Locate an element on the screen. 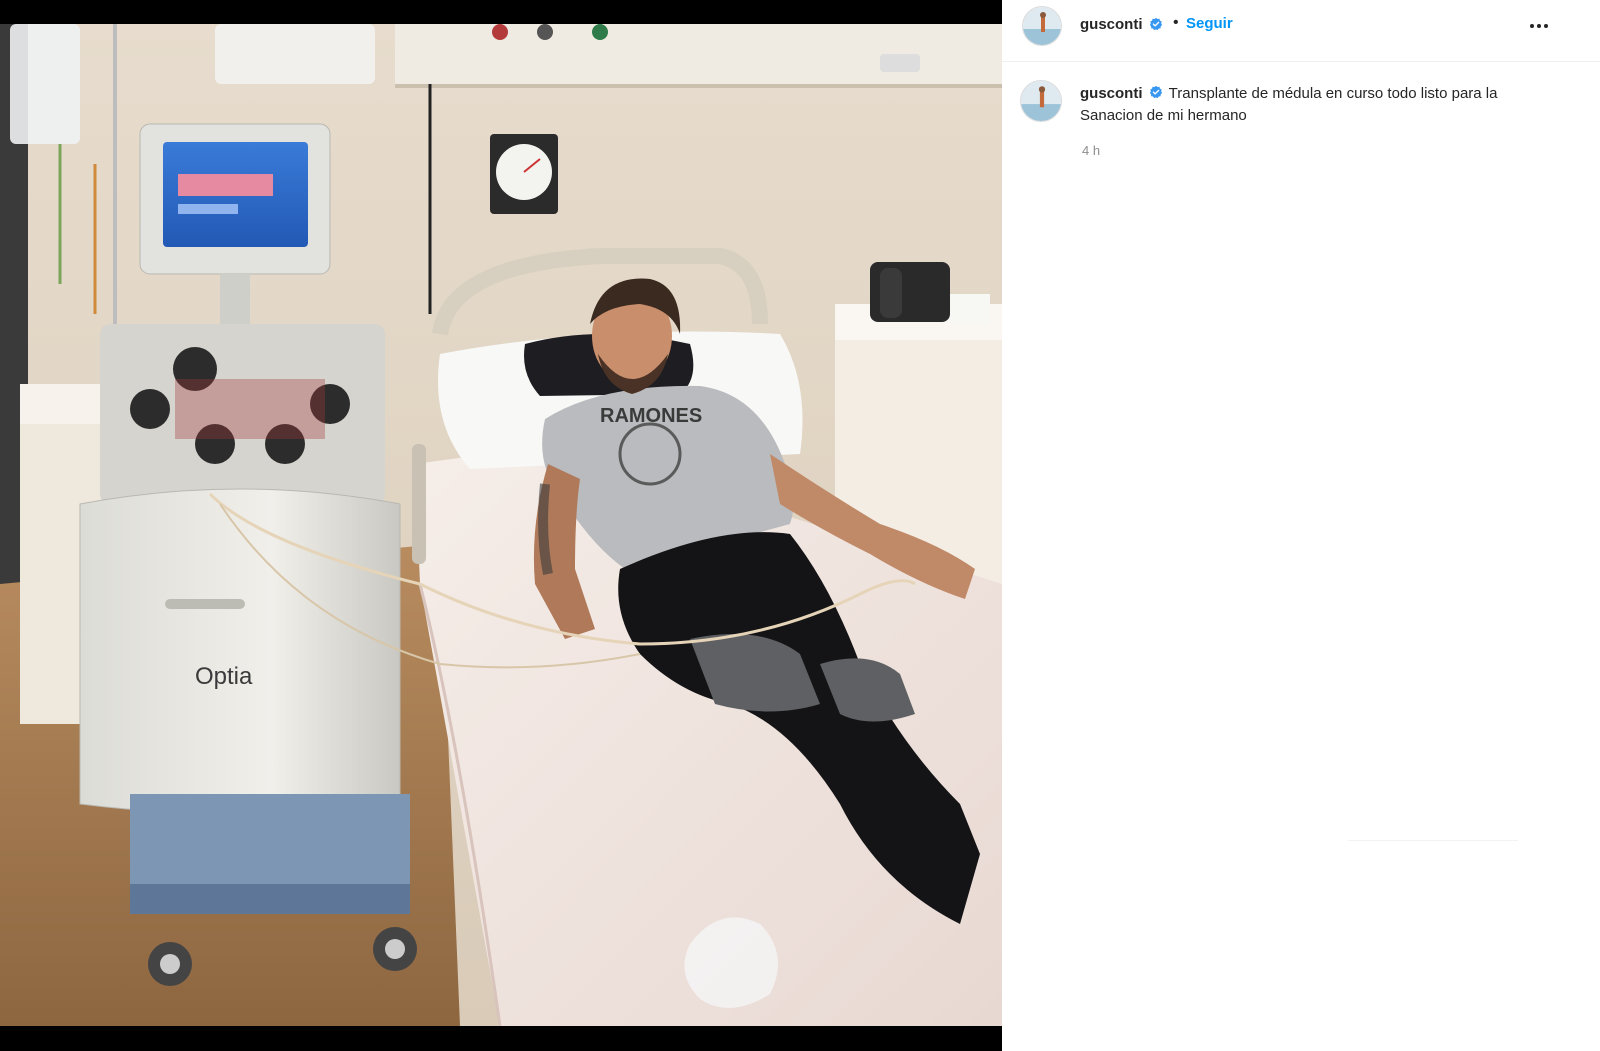  header-username-link: gusconti is located at coordinates (1111, 24).